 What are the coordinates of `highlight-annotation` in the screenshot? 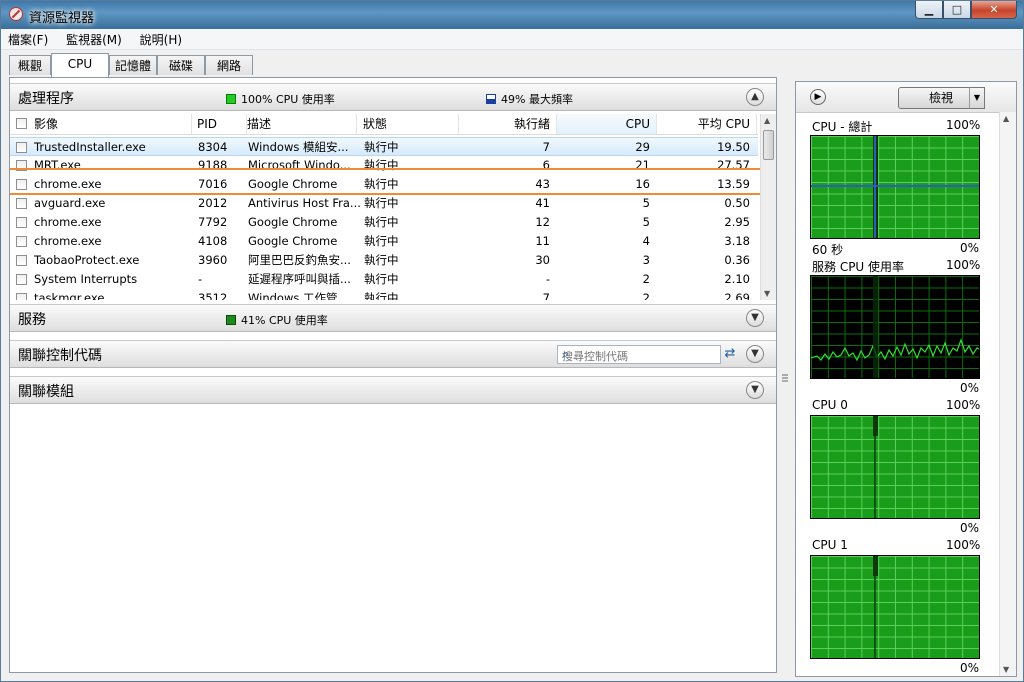 It's located at (389, 181).